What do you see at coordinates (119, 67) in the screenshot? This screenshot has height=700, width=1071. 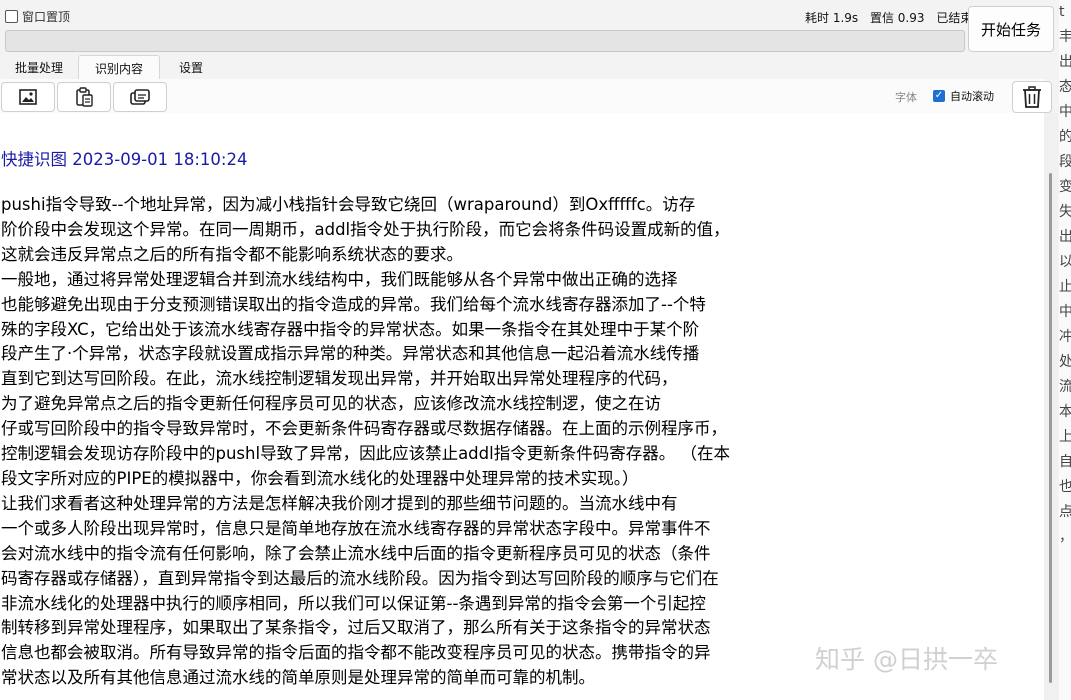 I see `tab-recognized-content: 识别内容` at bounding box center [119, 67].